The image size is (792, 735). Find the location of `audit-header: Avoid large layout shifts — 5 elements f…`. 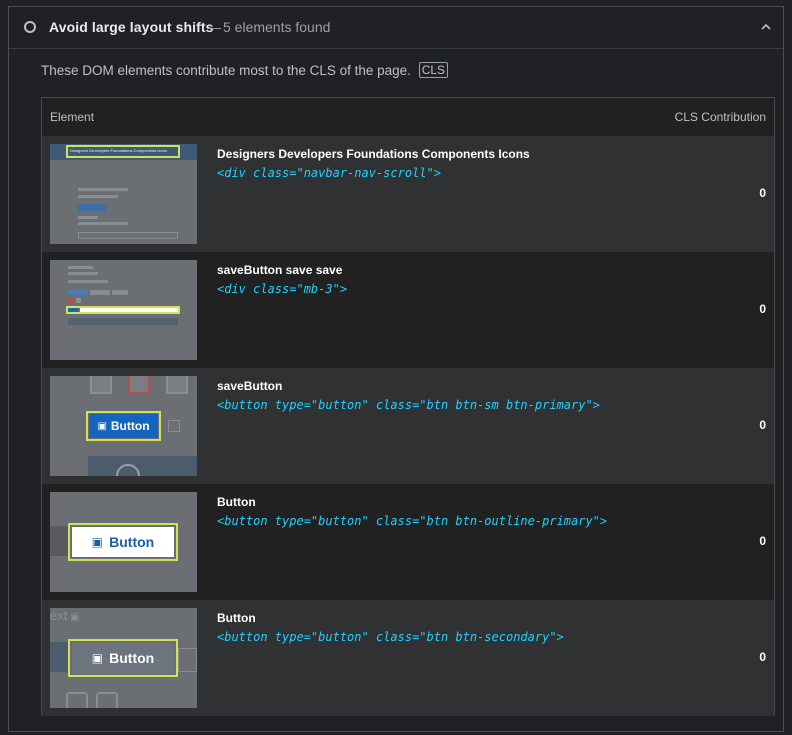

audit-header: Avoid large layout shifts — 5 elements f… is located at coordinates (396, 28).